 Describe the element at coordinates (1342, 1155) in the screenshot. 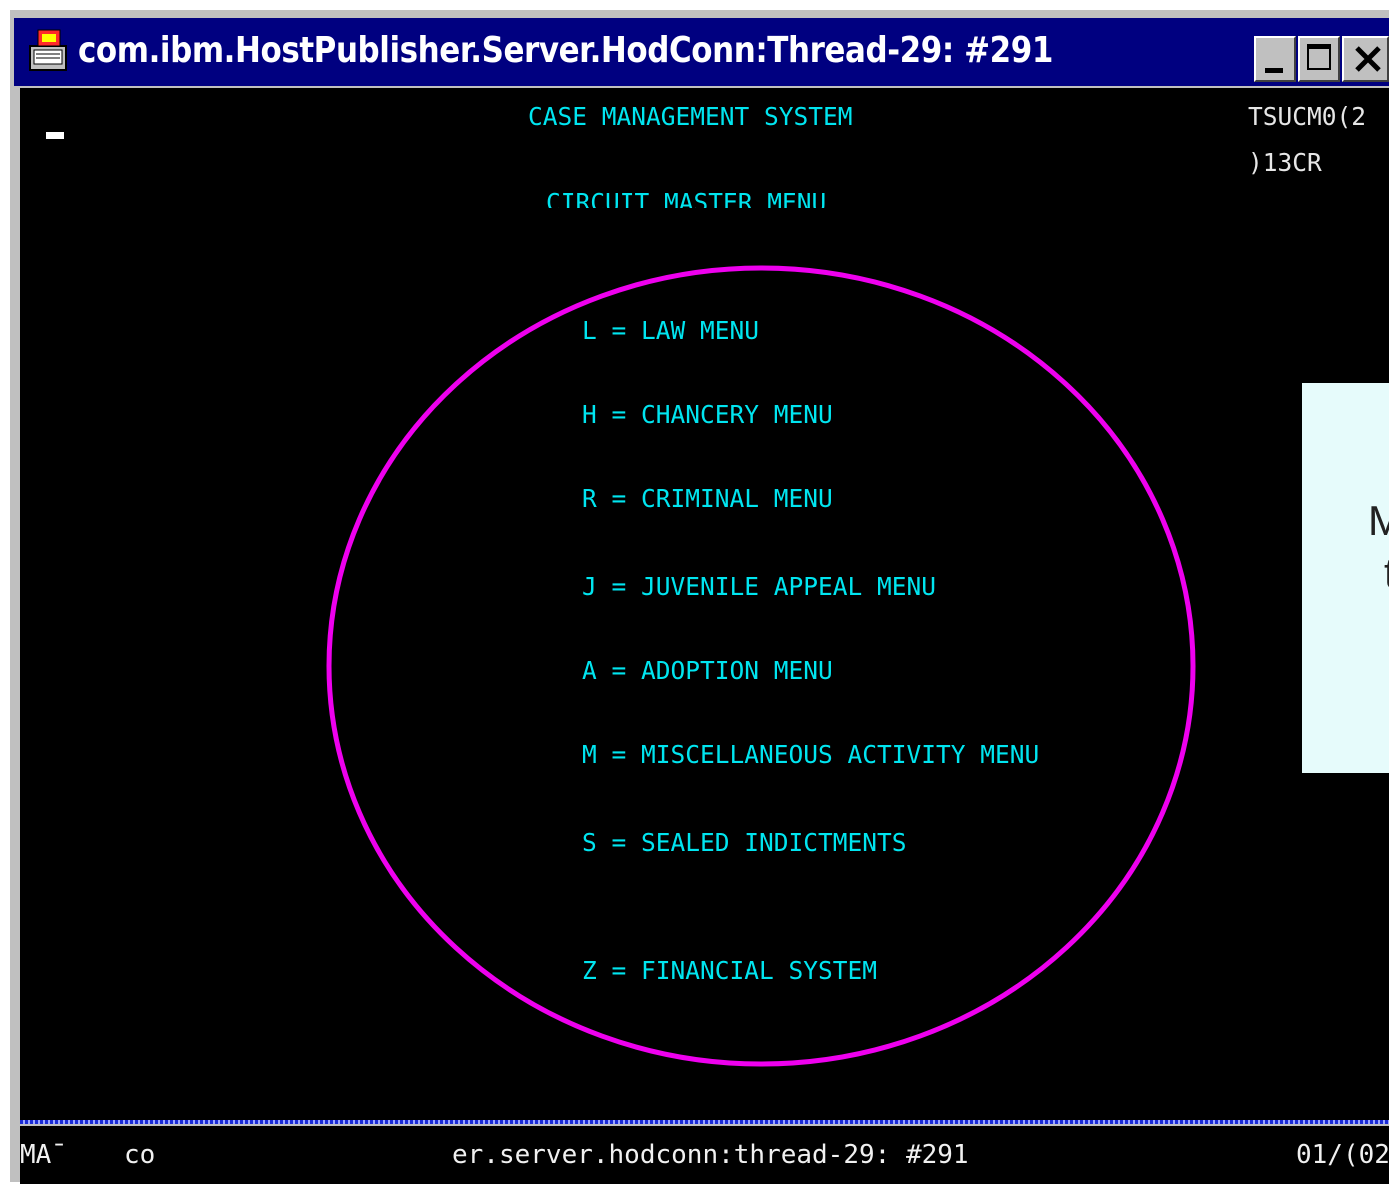

I see `status-cursor-position: 01/(02` at that location.